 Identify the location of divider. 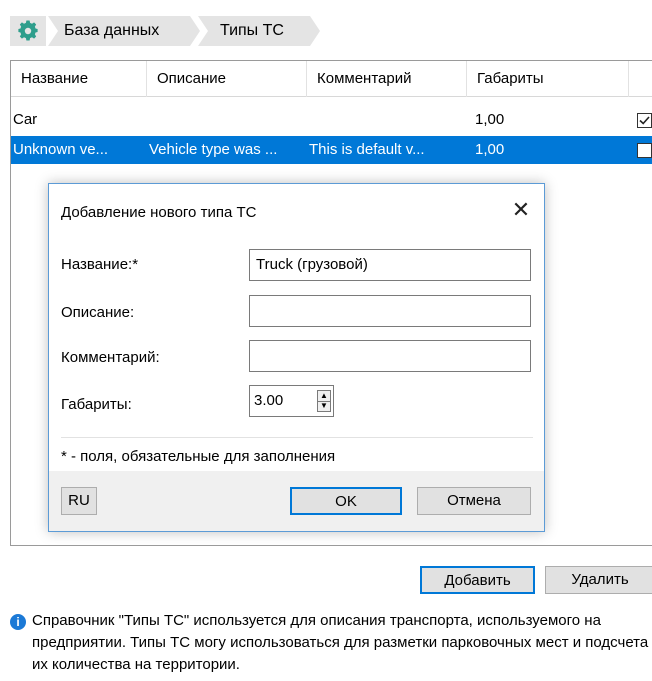
(297, 437).